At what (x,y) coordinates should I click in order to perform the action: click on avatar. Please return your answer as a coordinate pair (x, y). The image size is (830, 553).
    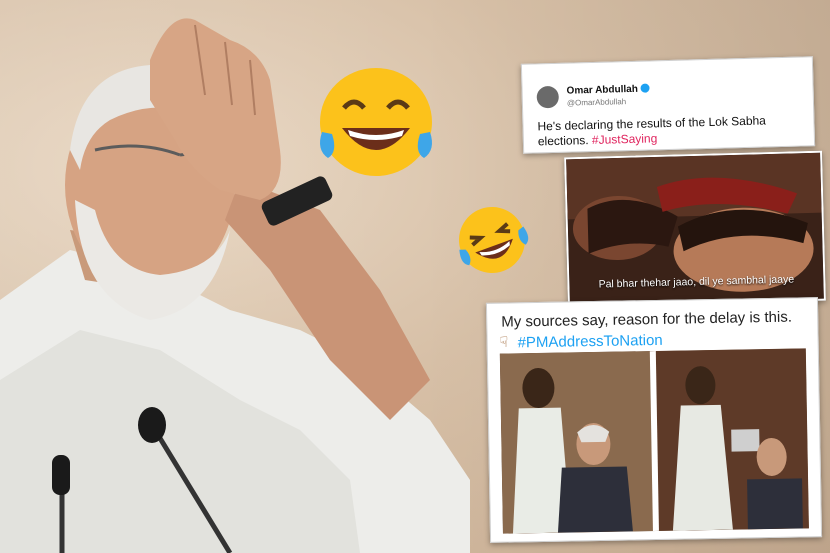
    Looking at the image, I should click on (548, 97).